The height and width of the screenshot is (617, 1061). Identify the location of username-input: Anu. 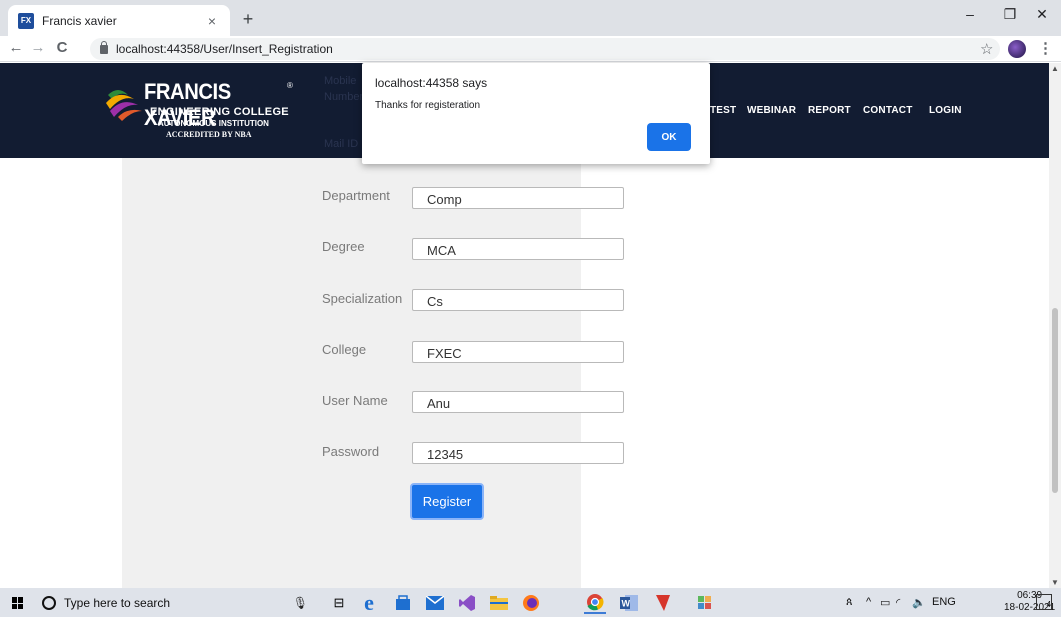
(518, 402).